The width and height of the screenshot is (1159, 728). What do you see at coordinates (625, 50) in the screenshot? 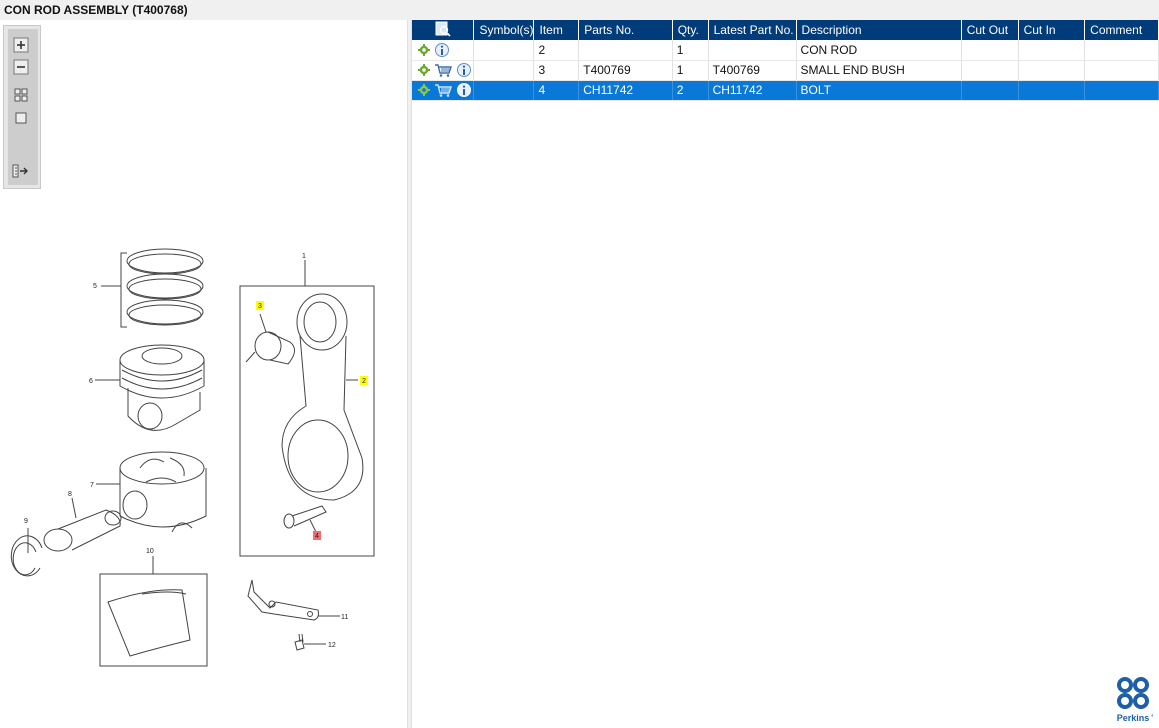
I see `cell-parts-no` at bounding box center [625, 50].